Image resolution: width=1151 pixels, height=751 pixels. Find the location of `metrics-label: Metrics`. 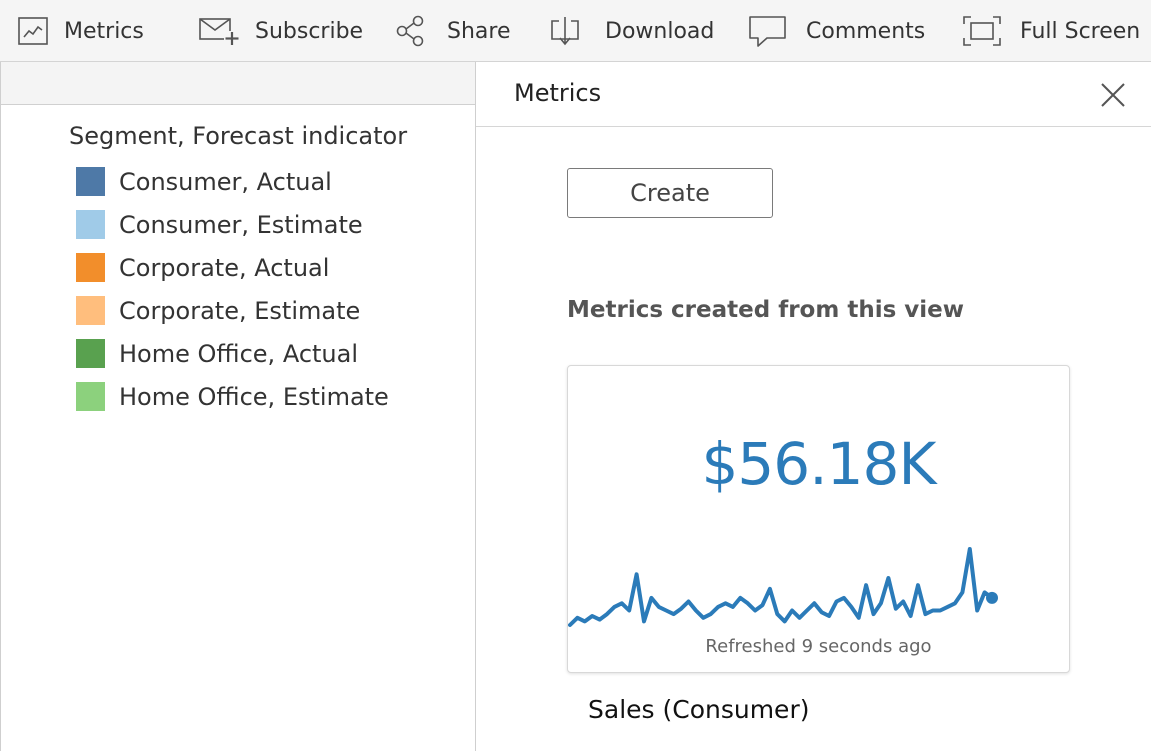

metrics-label: Metrics is located at coordinates (104, 31).